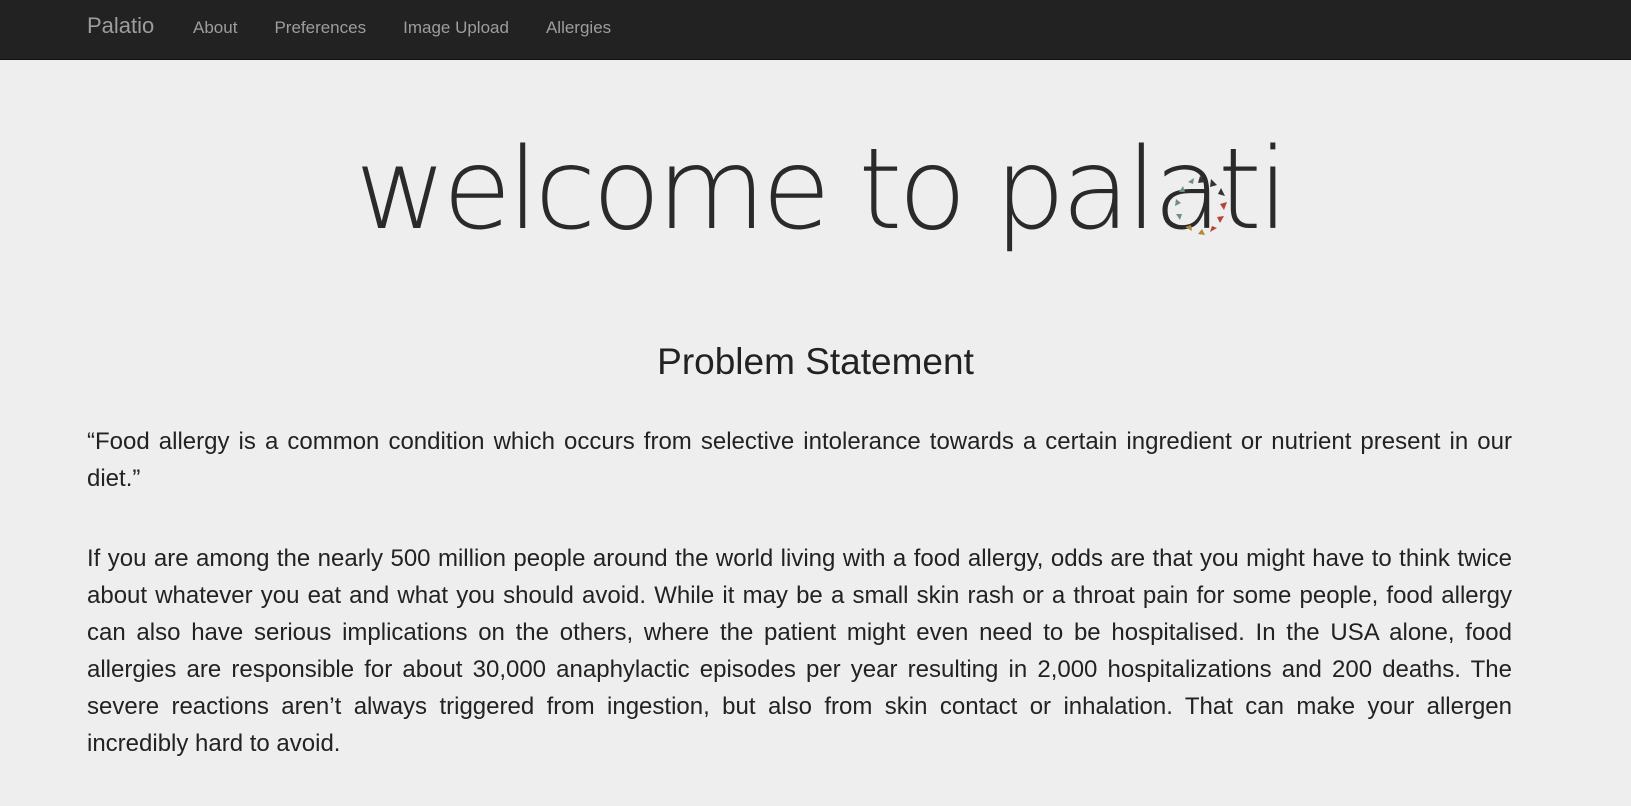 Image resolution: width=1631 pixels, height=806 pixels. What do you see at coordinates (822, 190) in the screenshot?
I see `hero-title: welcome to palati` at bounding box center [822, 190].